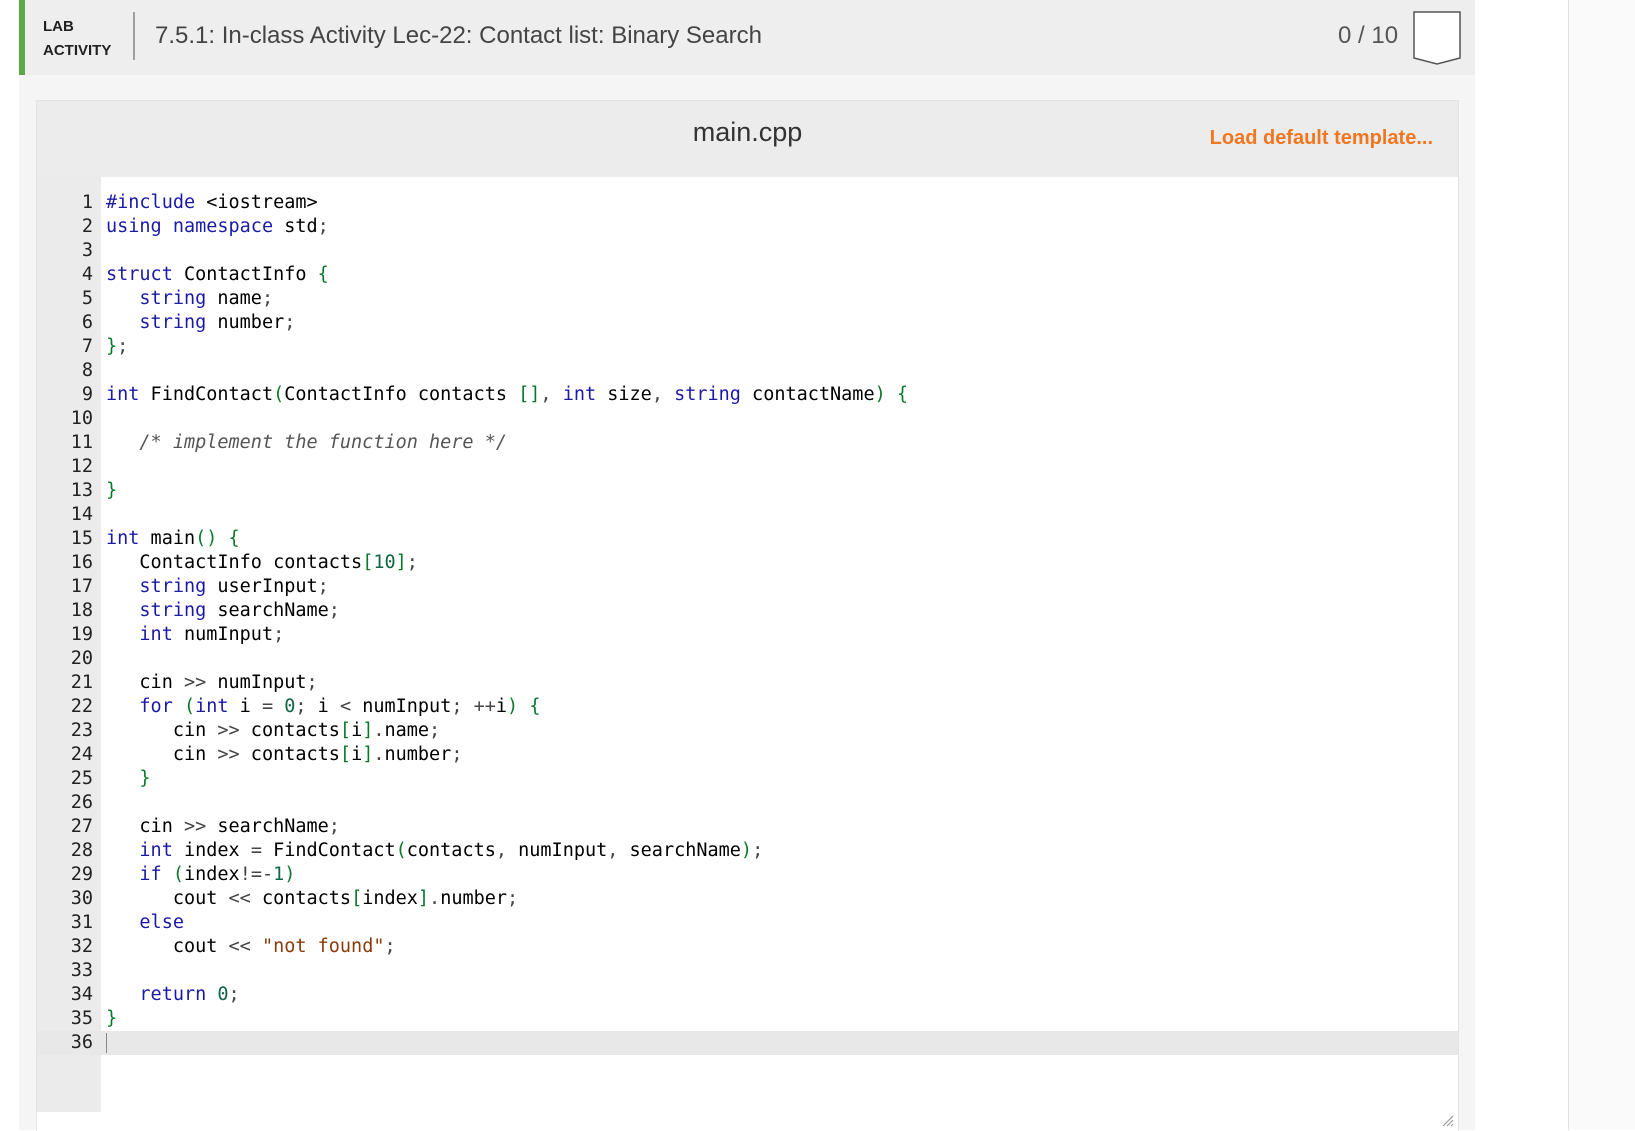 The image size is (1635, 1131). What do you see at coordinates (747, 731) in the screenshot?
I see `code-line: 23 cin >> contacts[i].name;` at bounding box center [747, 731].